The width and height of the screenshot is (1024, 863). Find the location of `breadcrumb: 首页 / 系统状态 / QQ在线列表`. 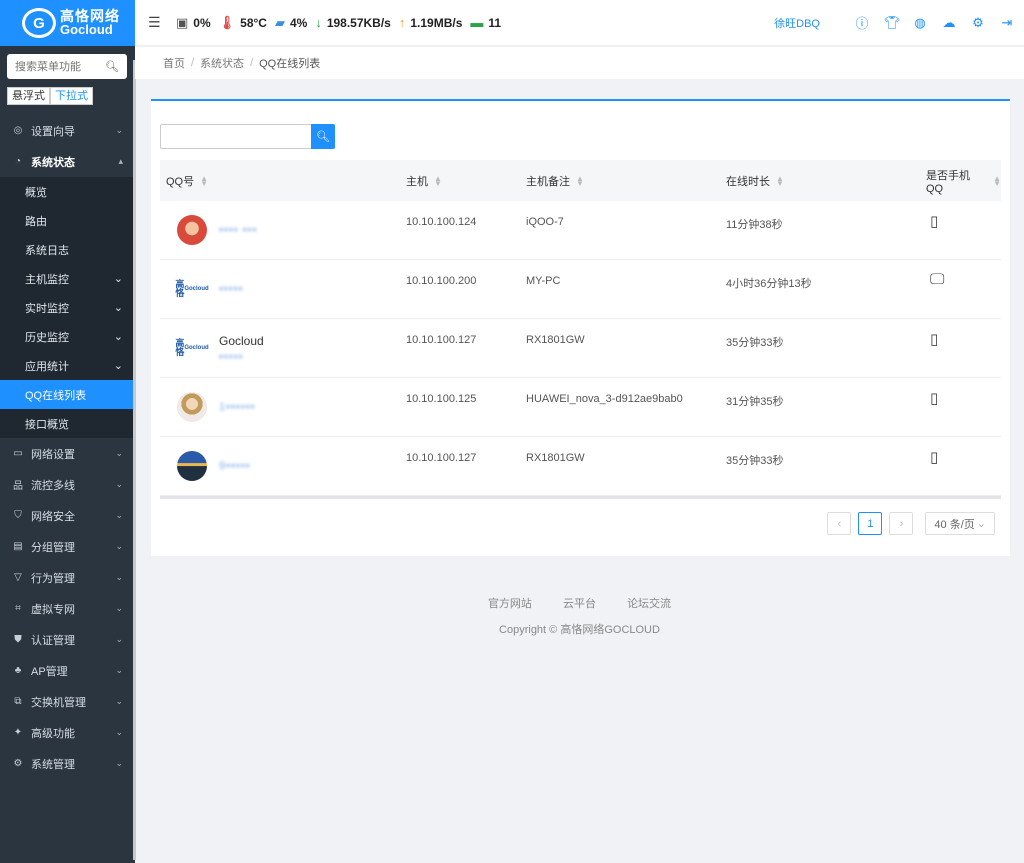

breadcrumb: 首页 / 系统状态 / QQ在线列表 is located at coordinates (579, 63).